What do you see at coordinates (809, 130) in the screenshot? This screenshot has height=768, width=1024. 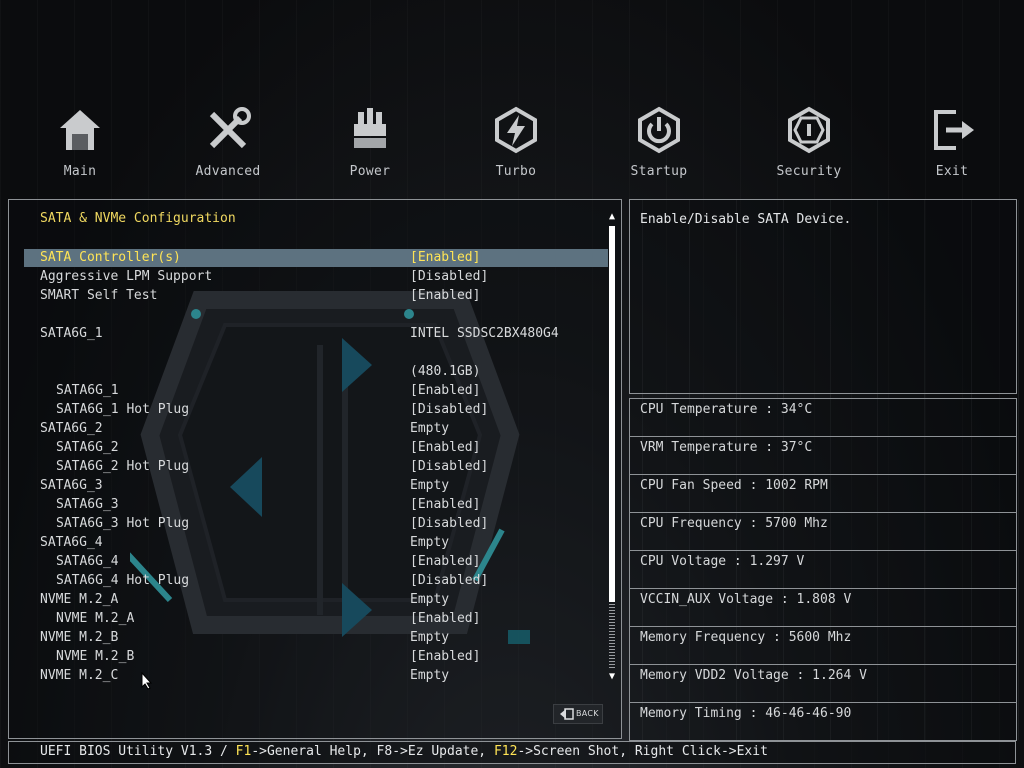 I see `shield-icon` at bounding box center [809, 130].